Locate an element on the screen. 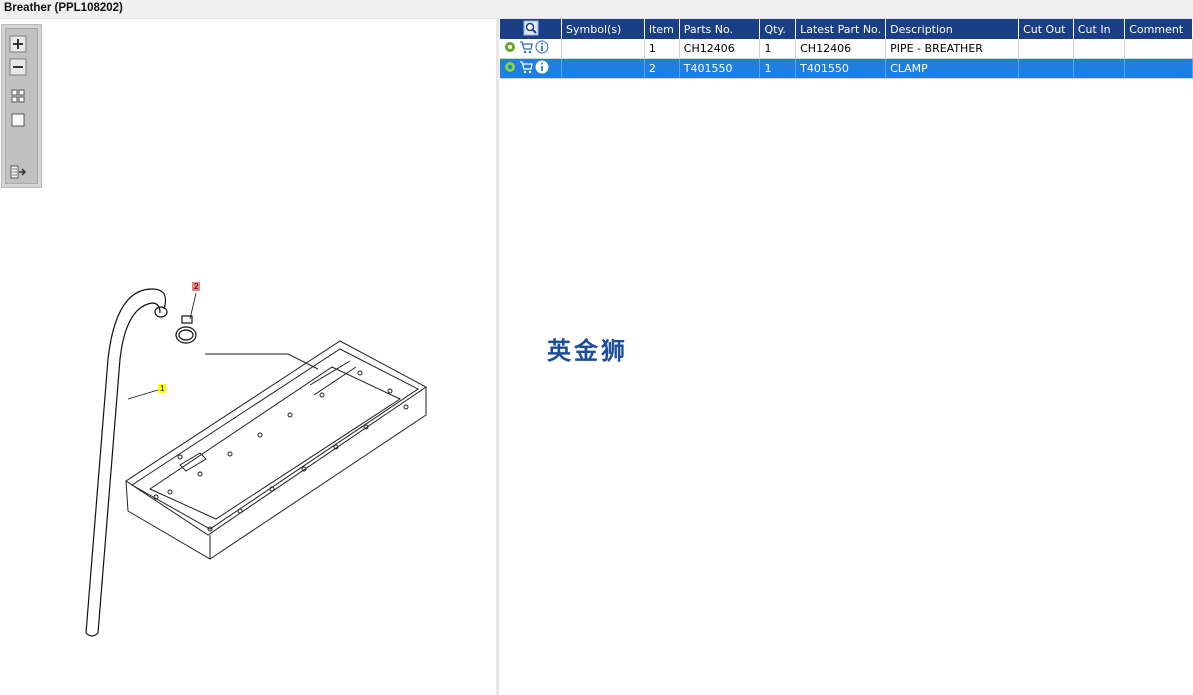 The height and width of the screenshot is (695, 1193). column-header-qty: Qty. is located at coordinates (778, 29).